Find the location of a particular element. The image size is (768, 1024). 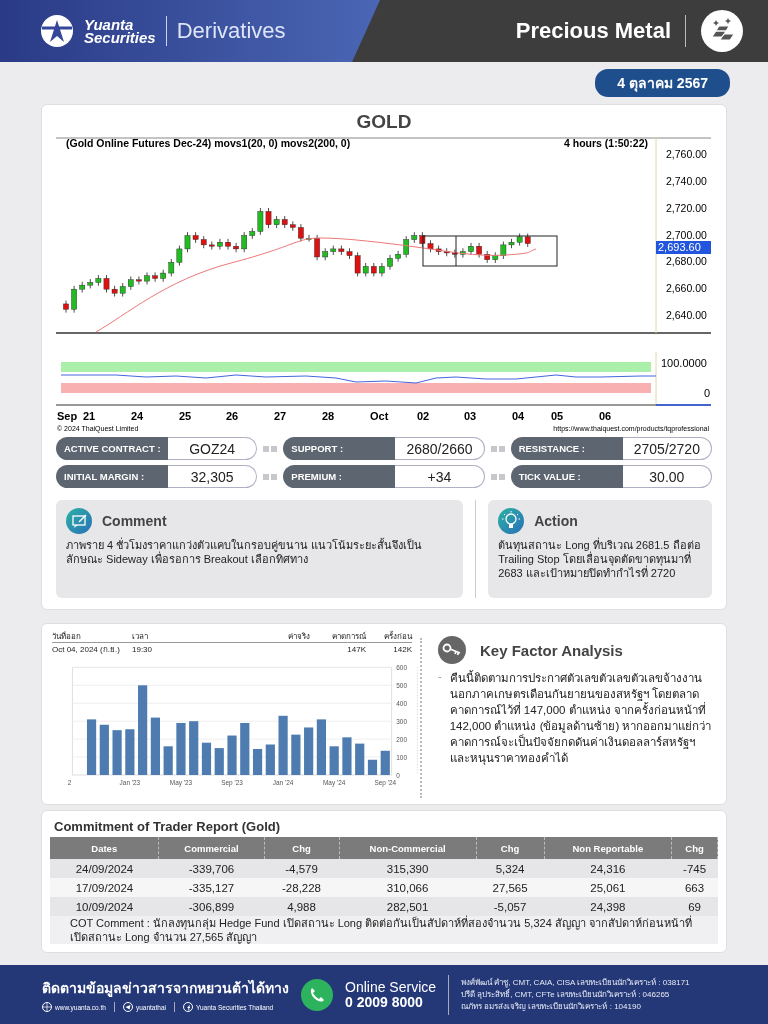

table-cell: 663 is located at coordinates (694, 887).